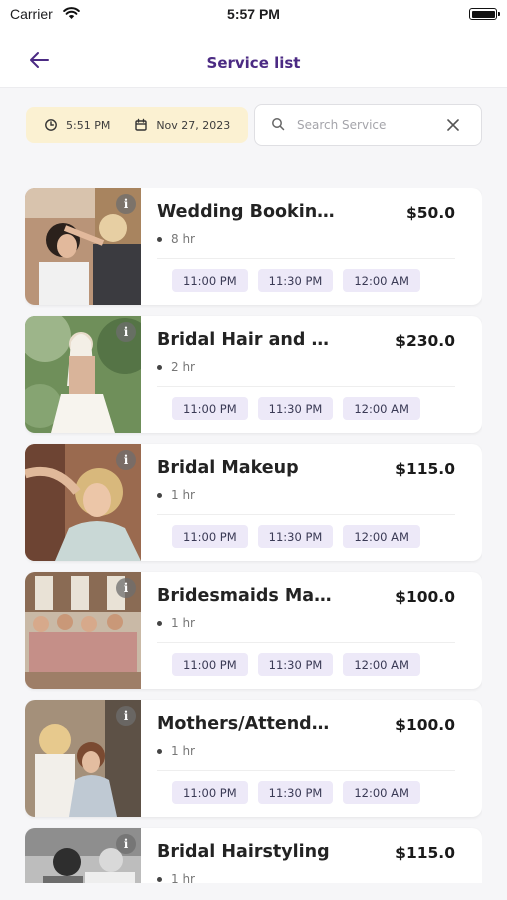 Image resolution: width=507 pixels, height=900 pixels. Describe the element at coordinates (183, 239) in the screenshot. I see `duration-value: 8 hr` at that location.